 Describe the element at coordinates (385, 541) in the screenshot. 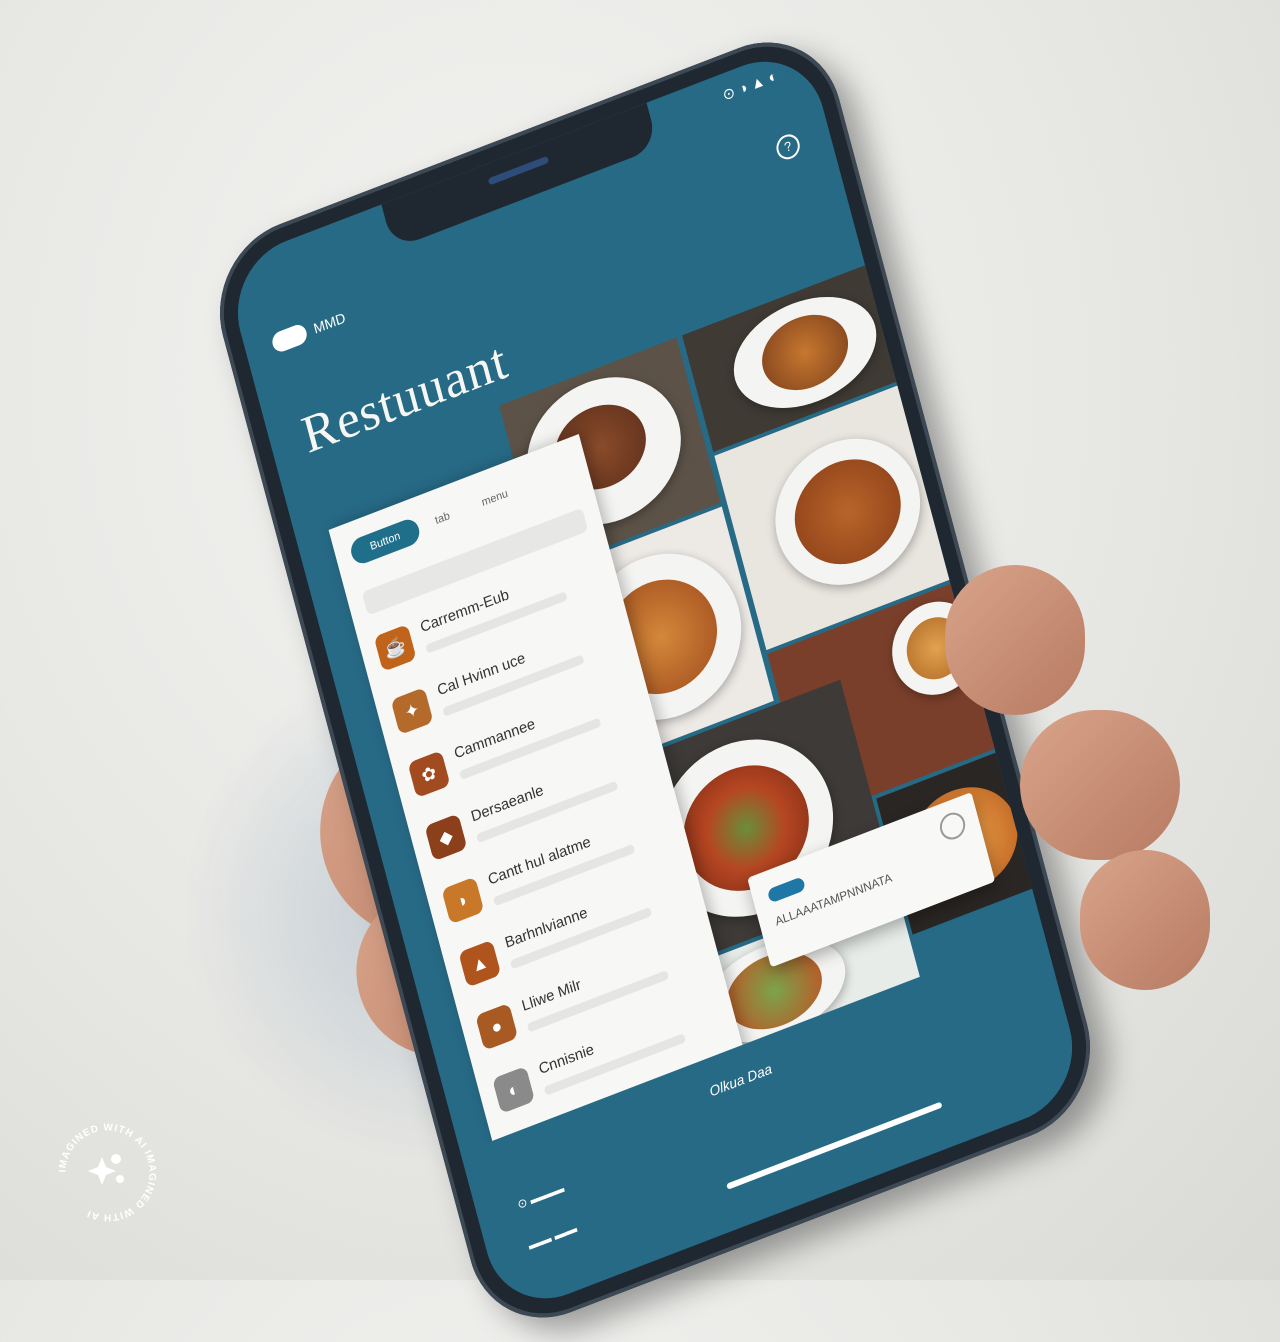

I see `filter-button: Button` at that location.